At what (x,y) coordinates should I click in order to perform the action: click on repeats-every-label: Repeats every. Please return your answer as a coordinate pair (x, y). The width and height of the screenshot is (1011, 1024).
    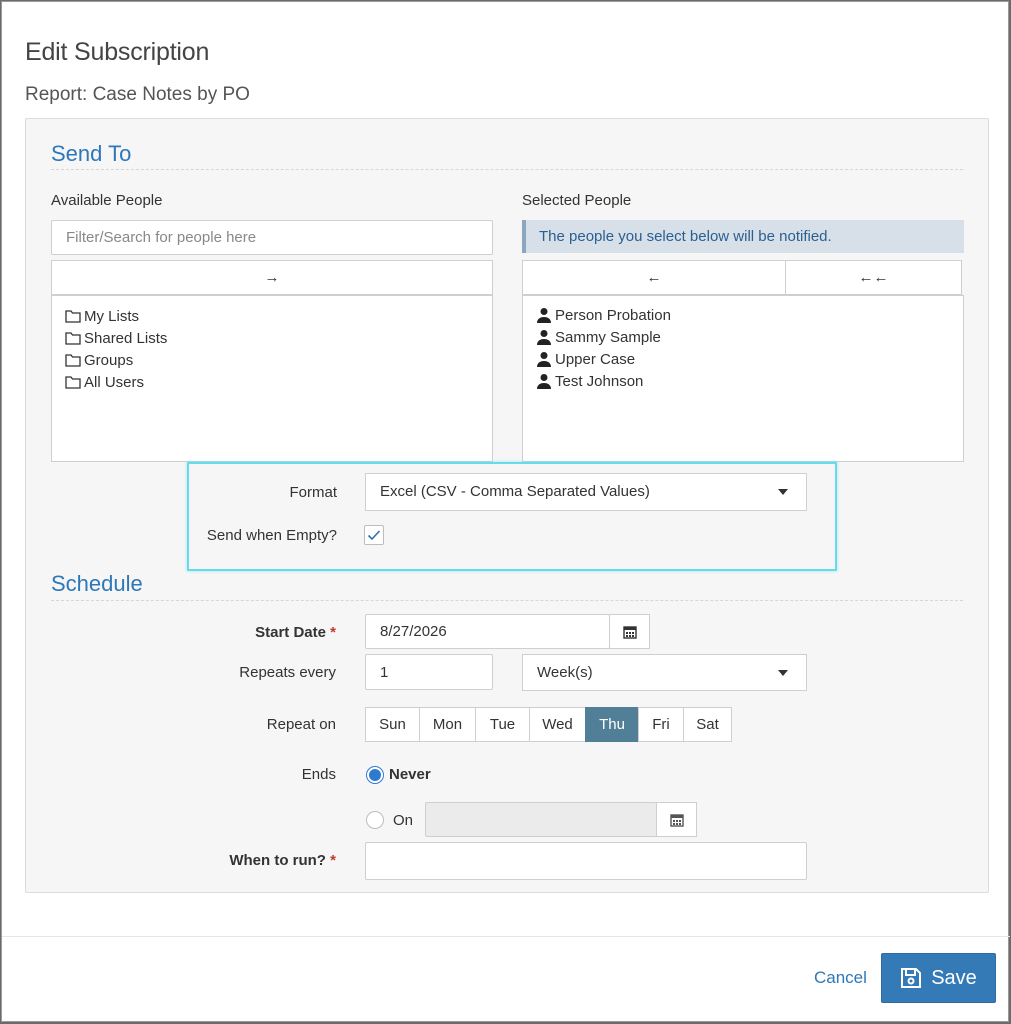
    Looking at the image, I should click on (287, 672).